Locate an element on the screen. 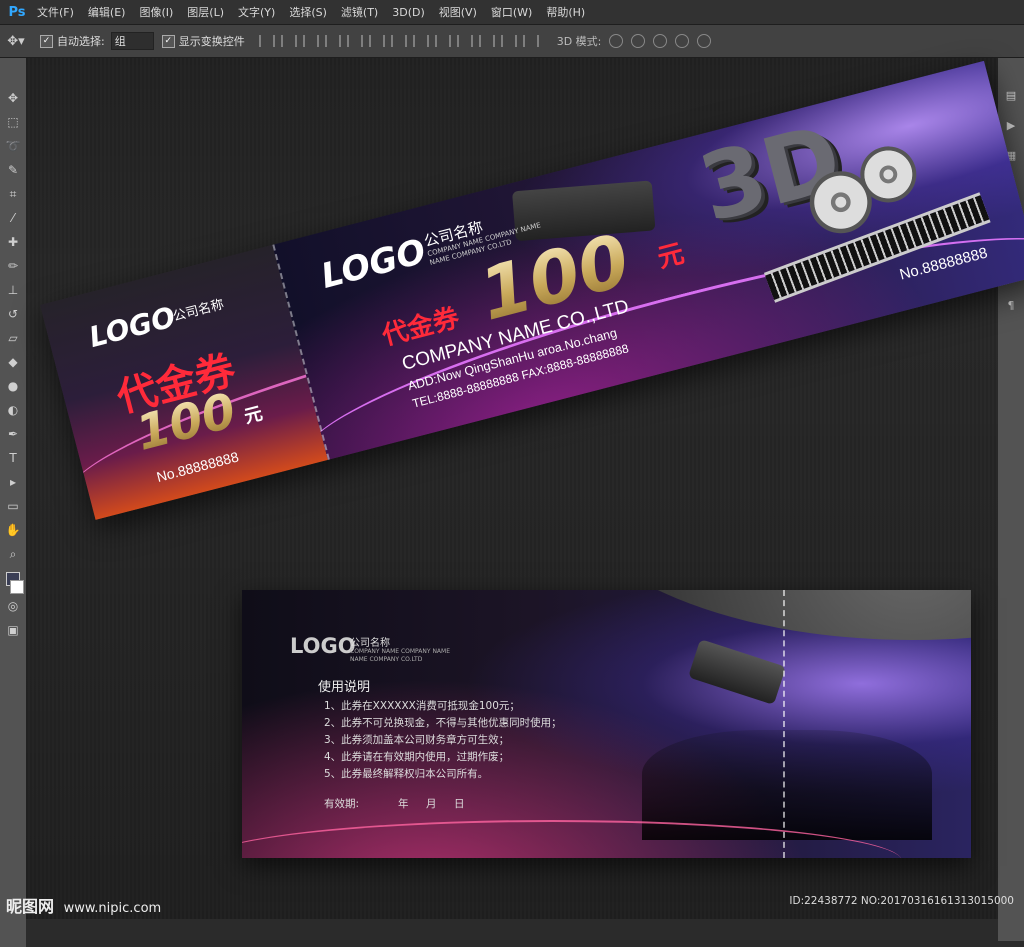 The image size is (1024, 947). menu-type: 文字(Y) is located at coordinates (256, 12).